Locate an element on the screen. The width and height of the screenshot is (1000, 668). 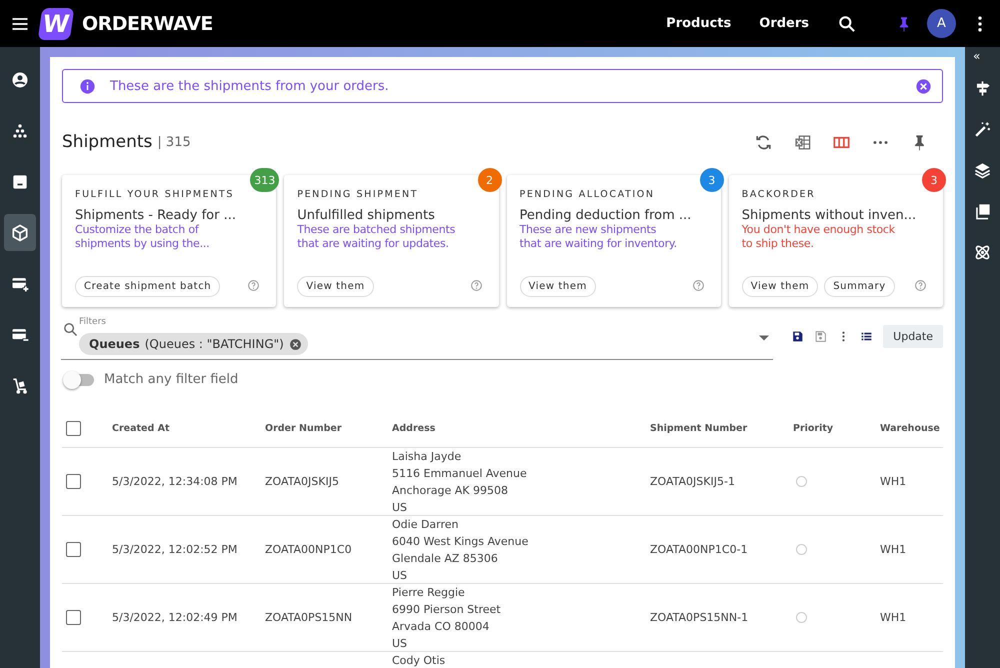
account-icon is located at coordinates (20, 80).